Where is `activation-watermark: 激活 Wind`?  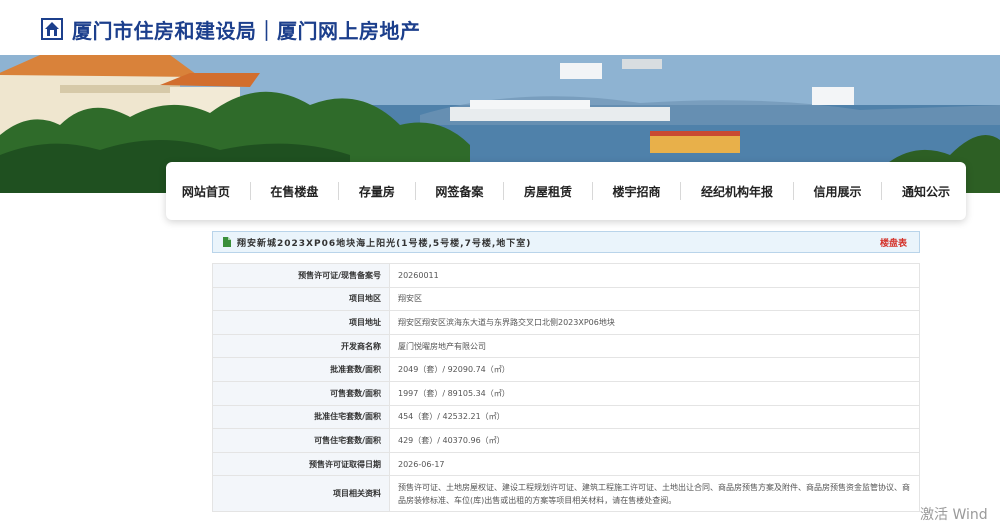
activation-watermark: 激活 Wind is located at coordinates (954, 515).